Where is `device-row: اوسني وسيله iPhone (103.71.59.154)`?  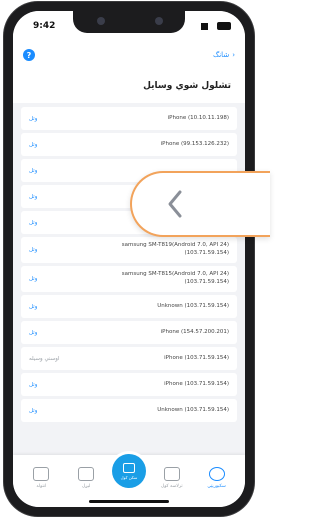
device-row: اوسني وسيله iPhone (103.71.59.154) is located at coordinates (129, 358).